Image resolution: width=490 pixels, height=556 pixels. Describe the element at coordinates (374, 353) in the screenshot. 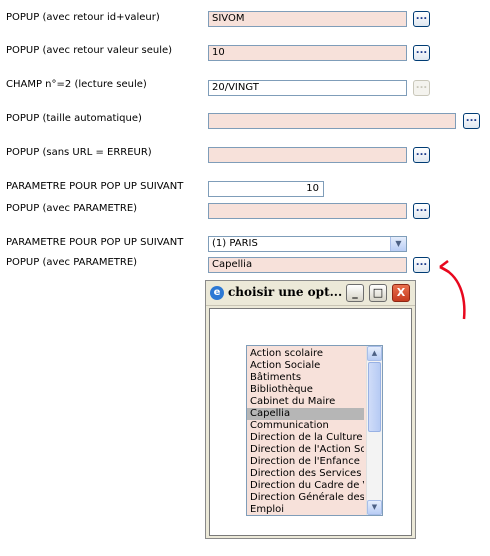

I see `scroll-up-icon: ▲` at that location.